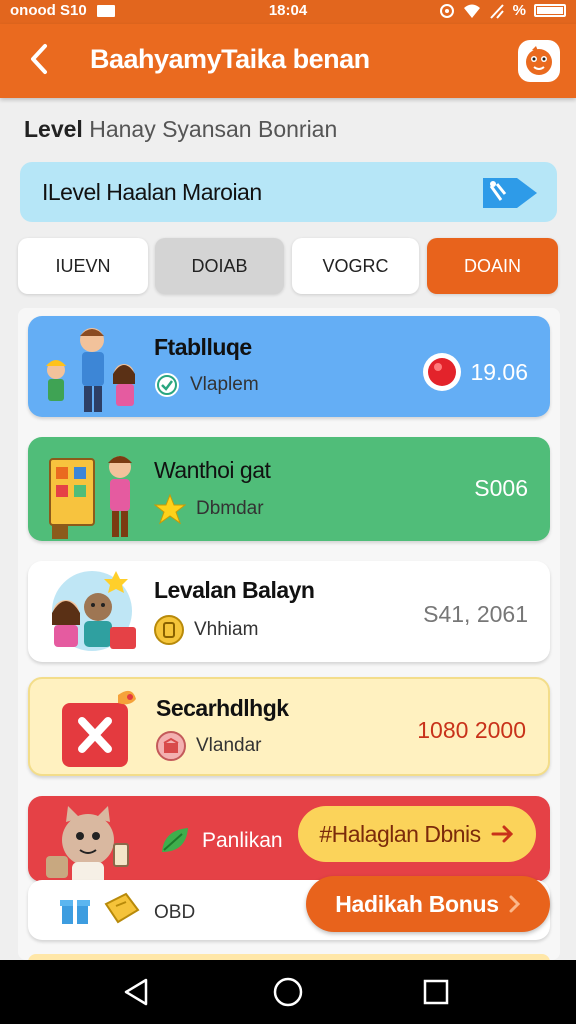  I want to click on profile-button, so click(539, 61).